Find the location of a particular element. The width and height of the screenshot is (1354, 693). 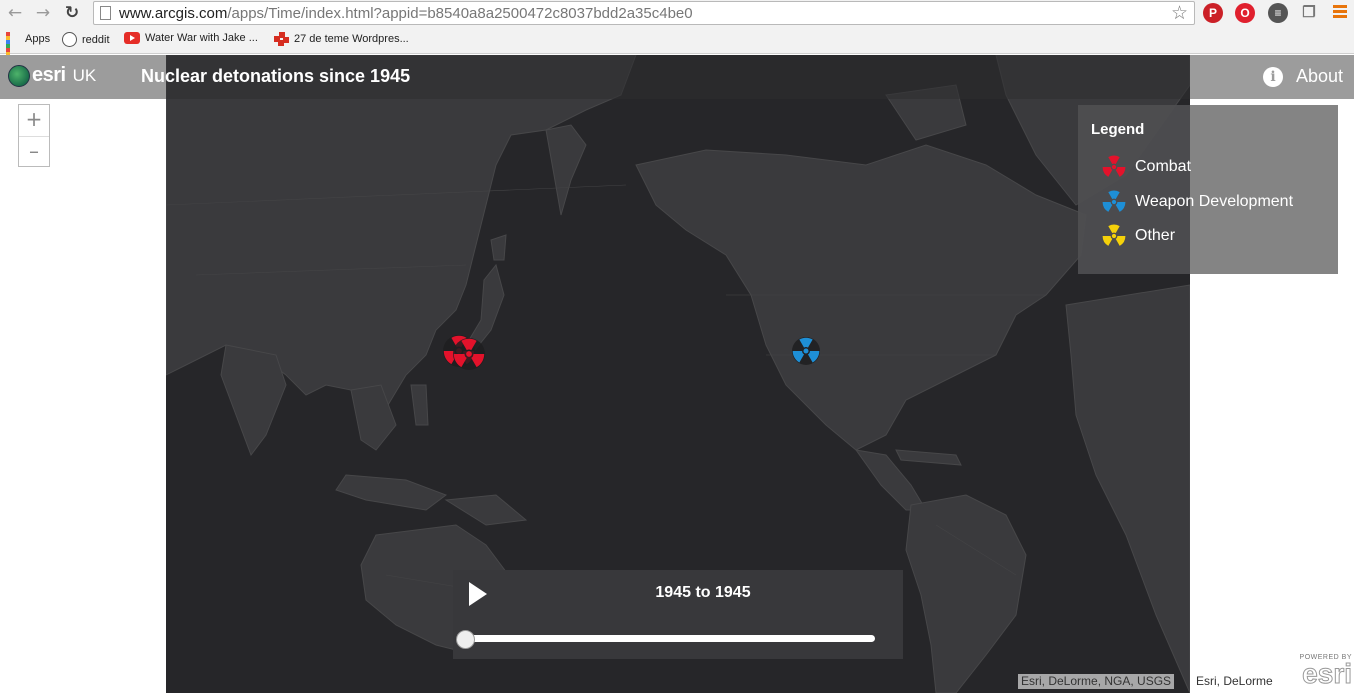

about-button: i About is located at coordinates (1303, 76).